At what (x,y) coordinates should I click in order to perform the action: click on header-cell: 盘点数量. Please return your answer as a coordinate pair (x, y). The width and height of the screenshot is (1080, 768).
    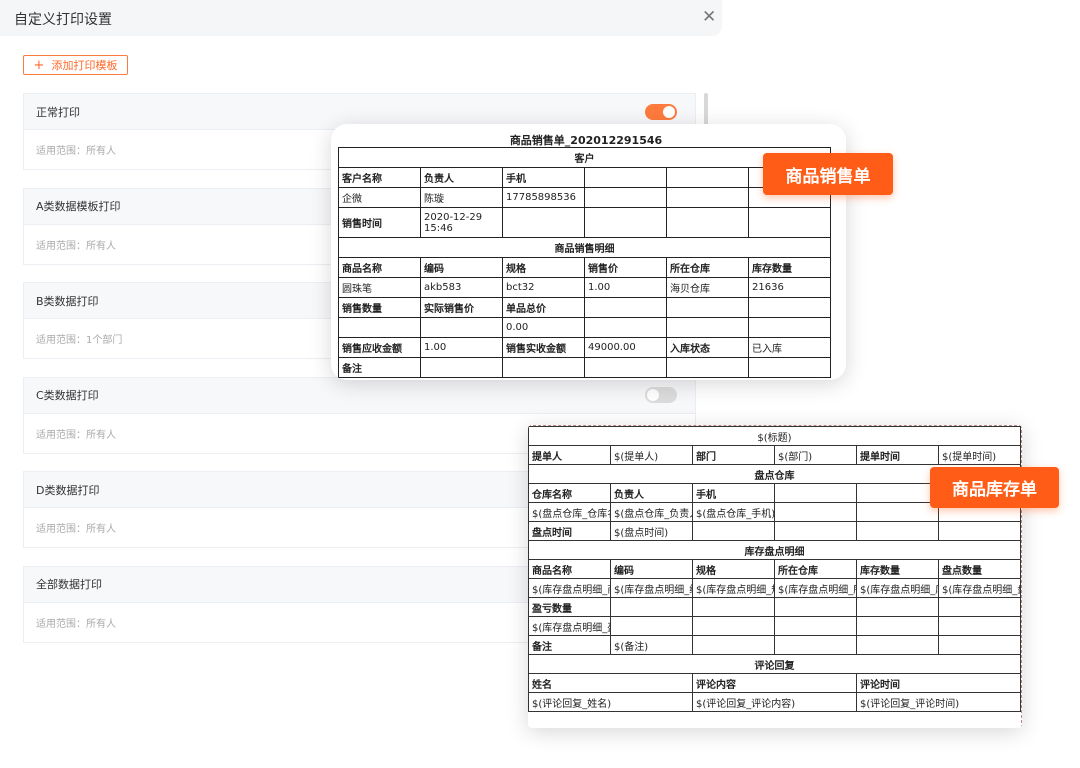
    Looking at the image, I should click on (979, 569).